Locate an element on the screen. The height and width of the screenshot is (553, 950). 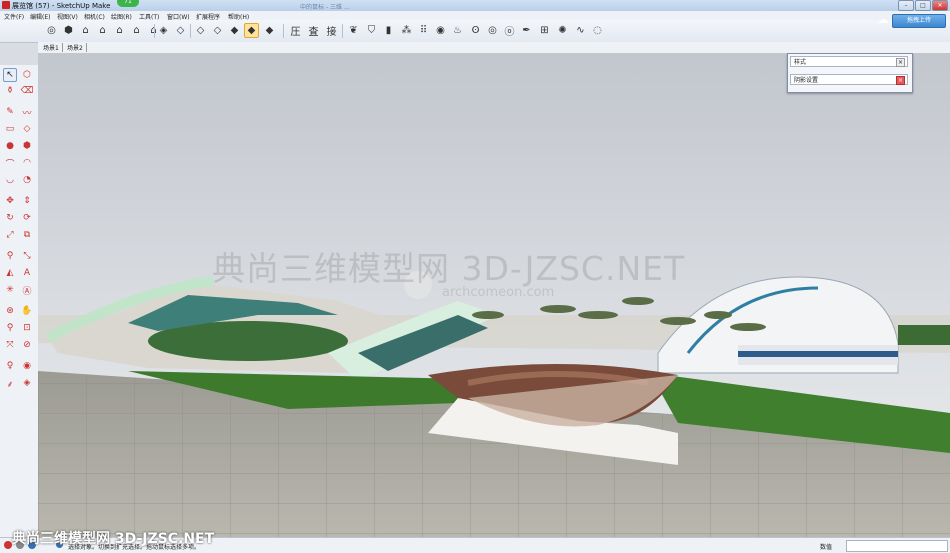
offset-icon: ⧉ is located at coordinates (27, 235).